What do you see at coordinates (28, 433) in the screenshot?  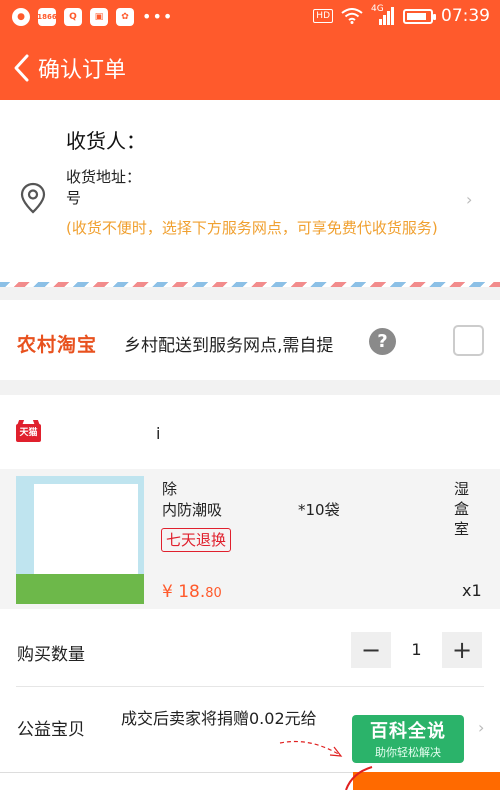 I see `tmall-icon: 天猫` at bounding box center [28, 433].